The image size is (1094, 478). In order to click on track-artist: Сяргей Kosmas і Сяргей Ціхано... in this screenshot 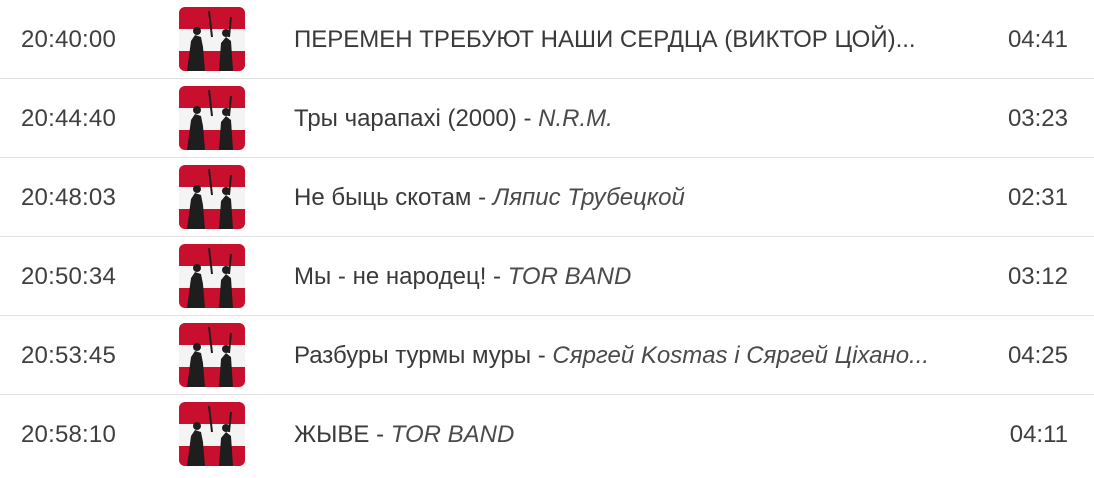, I will do `click(741, 355)`.